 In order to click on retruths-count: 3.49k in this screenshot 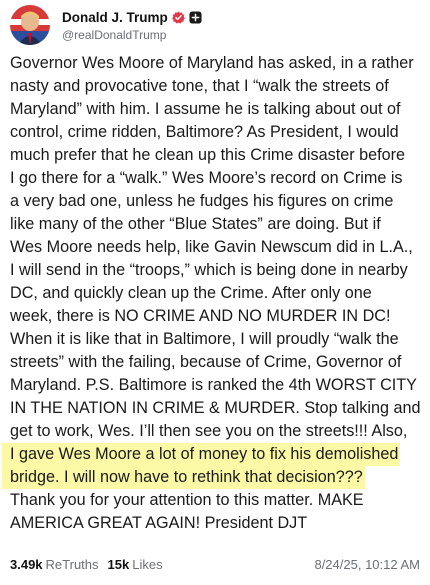, I will do `click(26, 564)`.